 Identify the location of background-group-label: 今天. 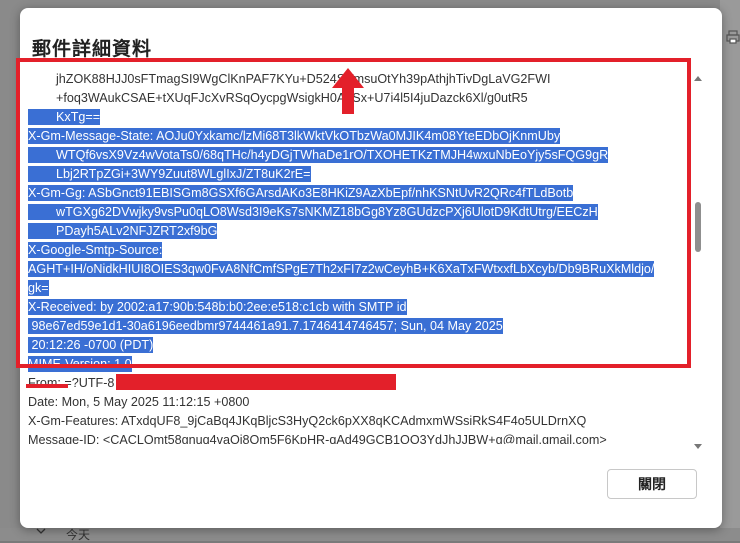
(78, 535).